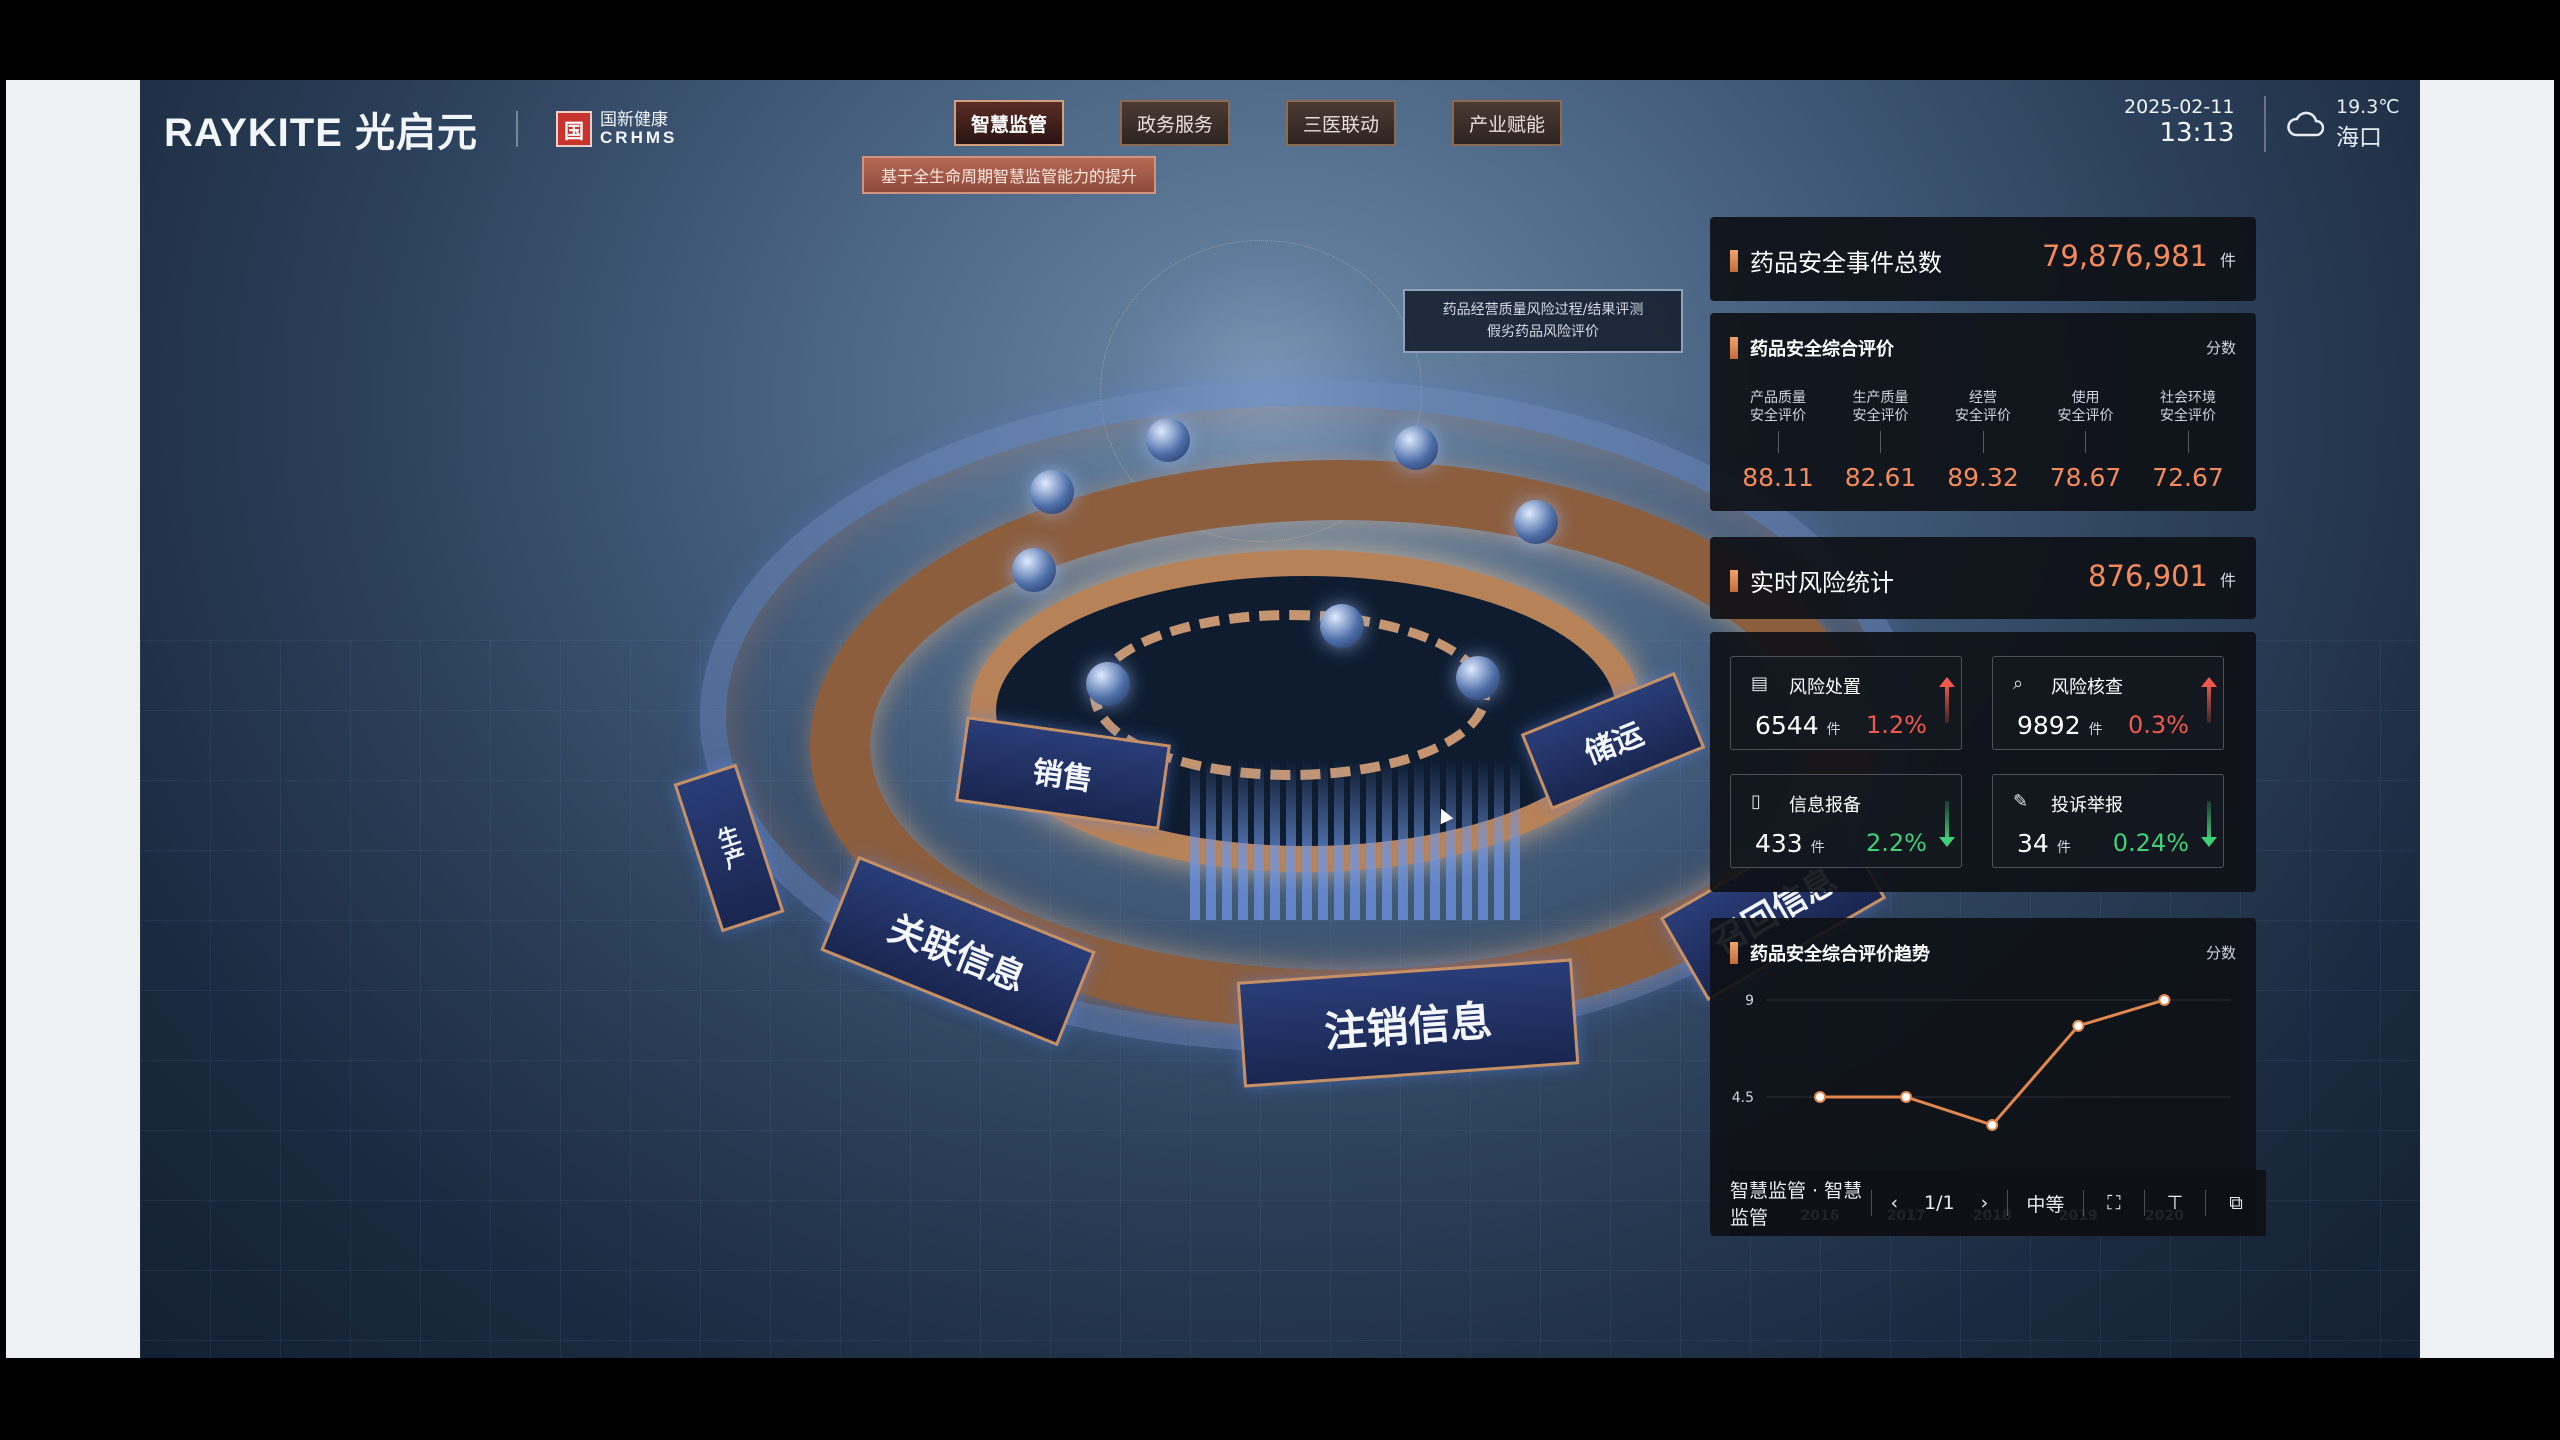 The width and height of the screenshot is (2560, 1440). Describe the element at coordinates (2086, 440) in the screenshot. I see `score-item: 使用安全评价 78.67` at that location.